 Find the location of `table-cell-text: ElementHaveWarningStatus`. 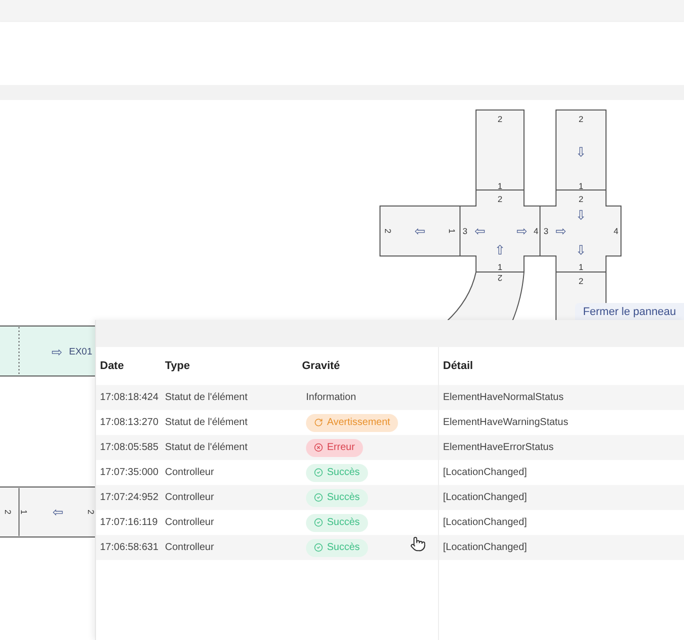

table-cell-text: ElementHaveWarningStatus is located at coordinates (505, 423).